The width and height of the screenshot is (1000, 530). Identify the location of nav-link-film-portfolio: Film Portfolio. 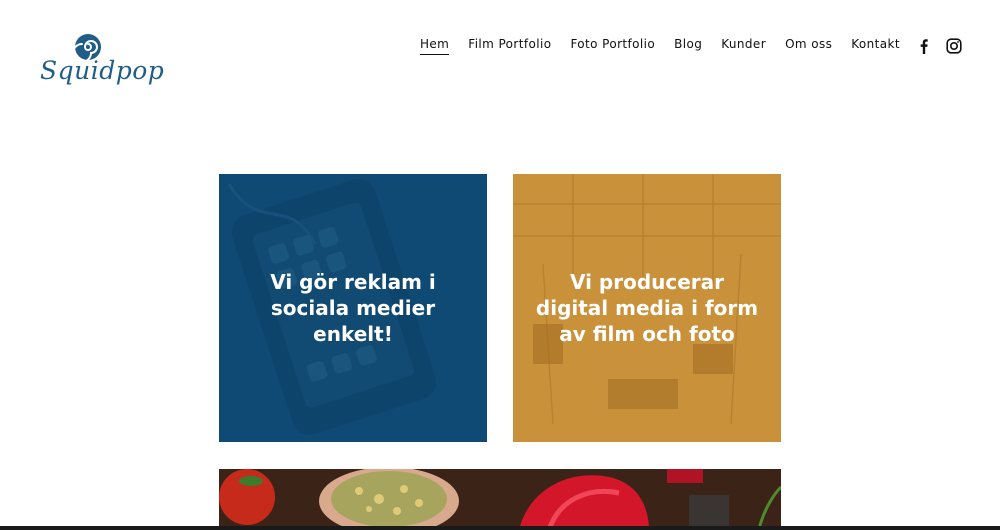
(509, 46).